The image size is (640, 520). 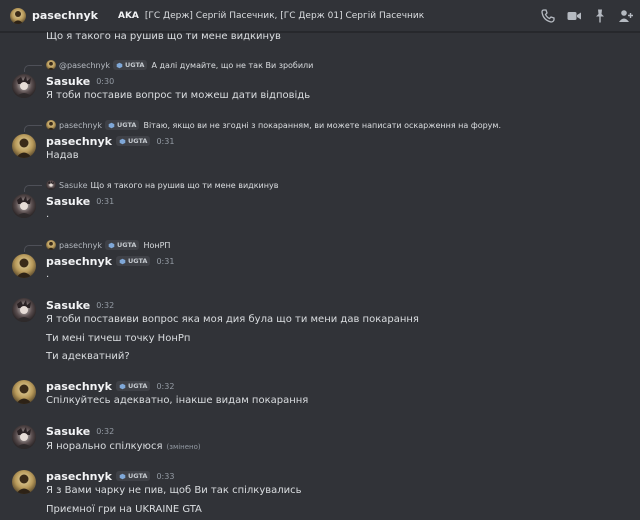 What do you see at coordinates (128, 15) in the screenshot?
I see `aka-badge: AKA` at bounding box center [128, 15].